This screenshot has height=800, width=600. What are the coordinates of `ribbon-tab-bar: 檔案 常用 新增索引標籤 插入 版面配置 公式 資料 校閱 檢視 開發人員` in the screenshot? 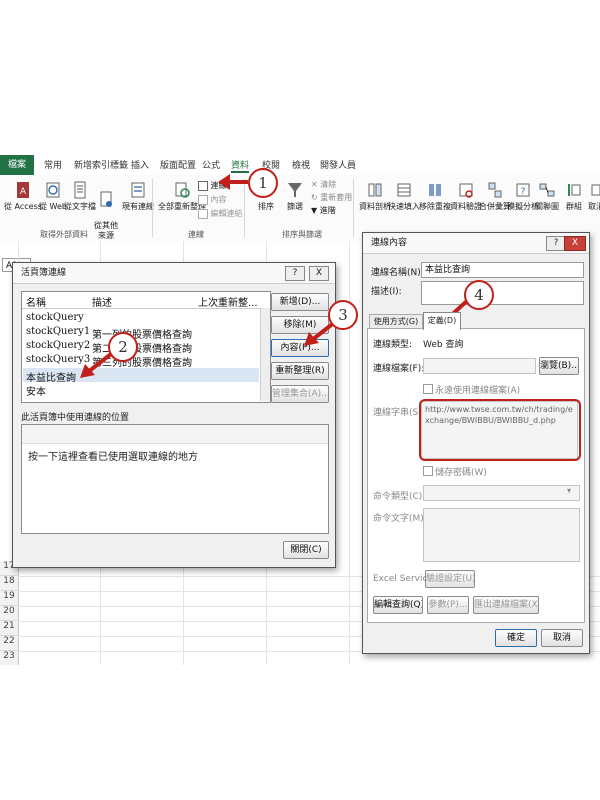 It's located at (300, 165).